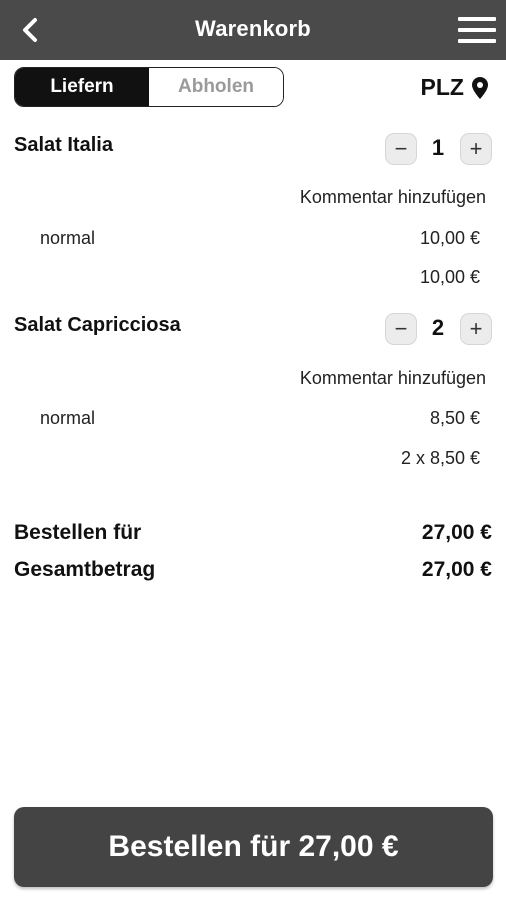 This screenshot has height=900, width=506. I want to click on app-header: Warenkorb, so click(253, 30).